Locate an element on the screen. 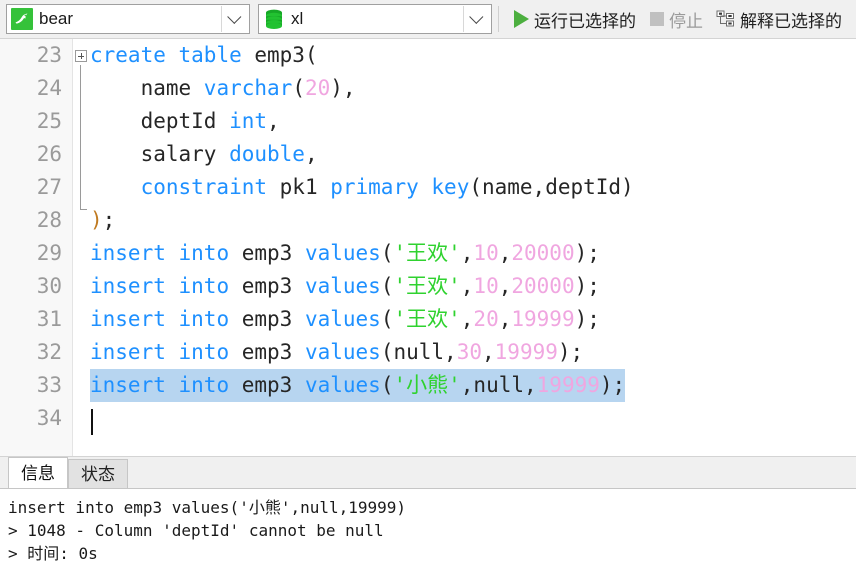  connection-combobox: bear is located at coordinates (128, 19).